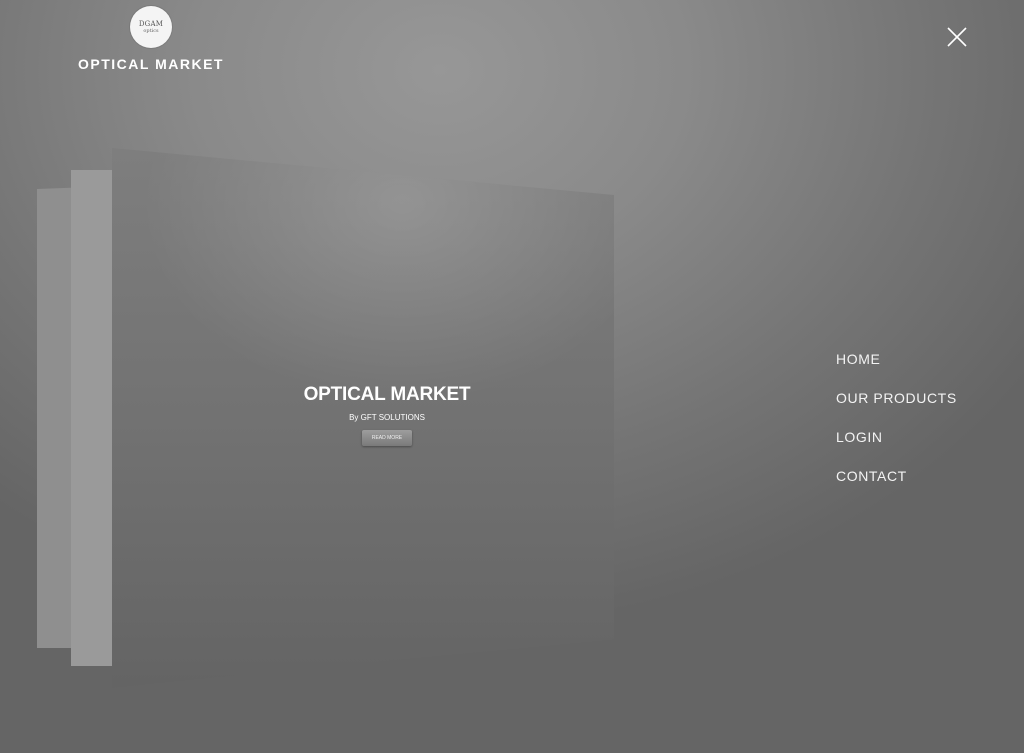 Image resolution: width=1024 pixels, height=753 pixels. What do you see at coordinates (151, 64) in the screenshot?
I see `brand-title: OPTICAL MARKET` at bounding box center [151, 64].